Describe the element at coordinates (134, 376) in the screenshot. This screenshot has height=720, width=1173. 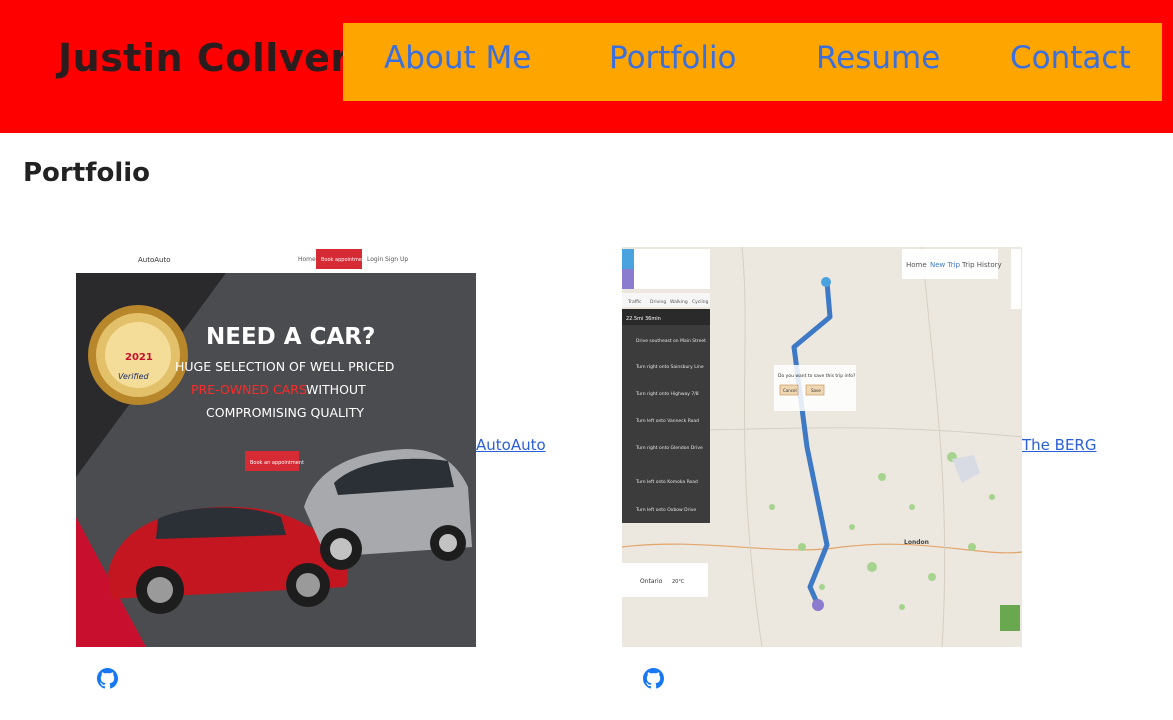
I see `badge-text: Verified` at that location.